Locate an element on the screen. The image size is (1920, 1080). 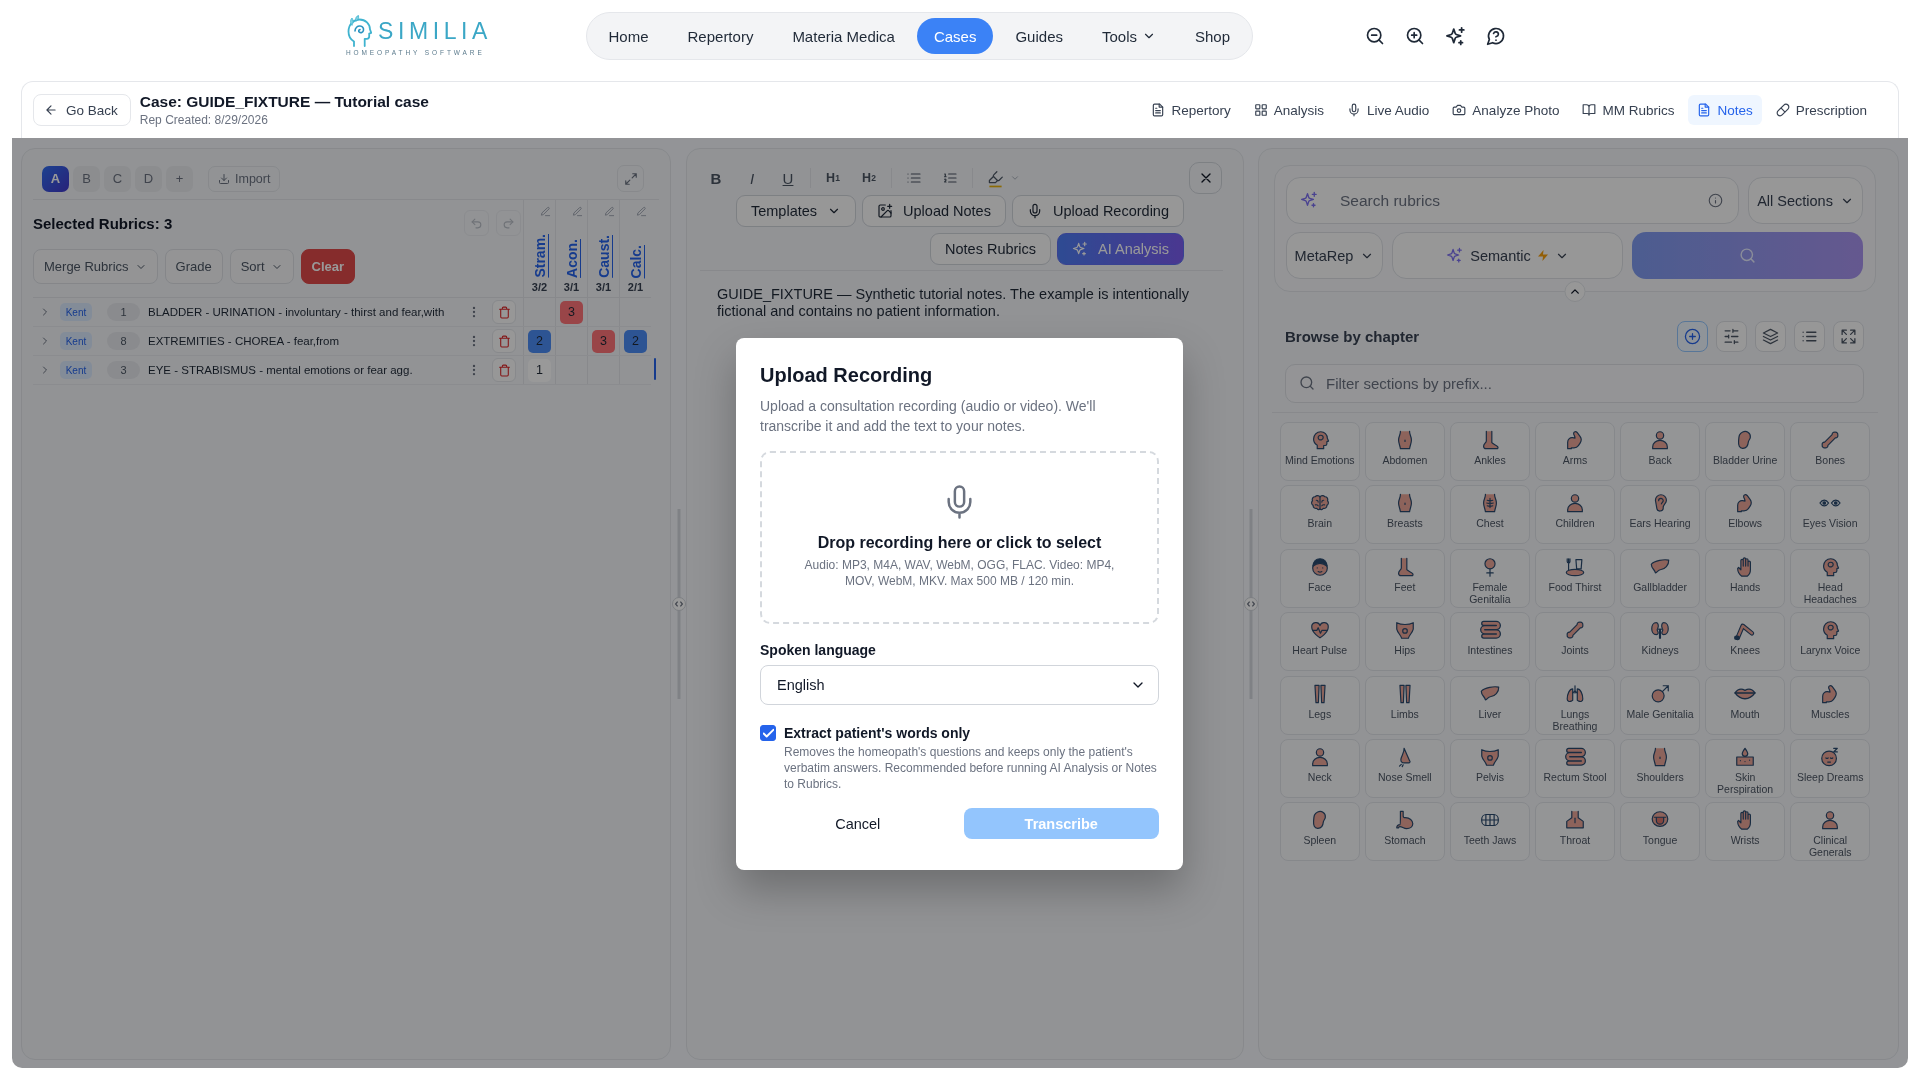
nav-link: Guides is located at coordinates (1039, 36).